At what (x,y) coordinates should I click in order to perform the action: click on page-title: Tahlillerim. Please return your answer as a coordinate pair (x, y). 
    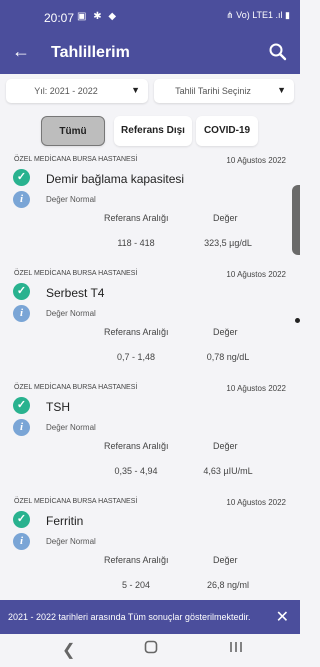
    Looking at the image, I should click on (90, 52).